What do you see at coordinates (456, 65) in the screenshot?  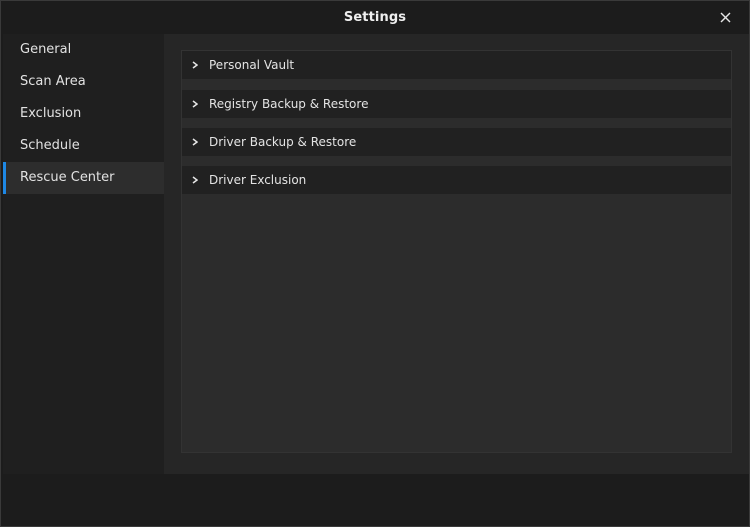 I see `section-personal-vault: Personal Vault` at bounding box center [456, 65].